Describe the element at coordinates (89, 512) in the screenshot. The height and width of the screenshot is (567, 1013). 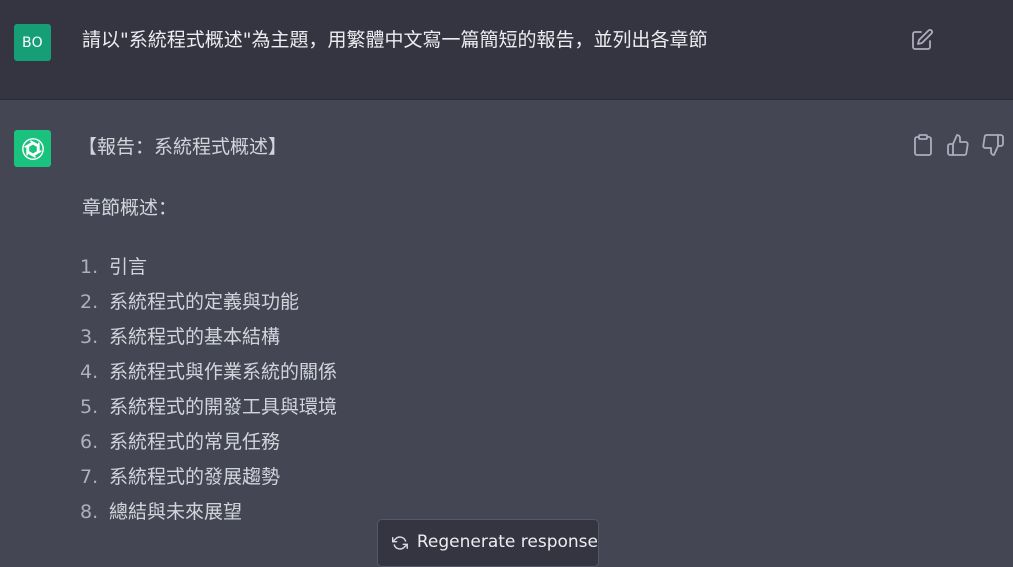
I see `chapter-number: 8.` at that location.